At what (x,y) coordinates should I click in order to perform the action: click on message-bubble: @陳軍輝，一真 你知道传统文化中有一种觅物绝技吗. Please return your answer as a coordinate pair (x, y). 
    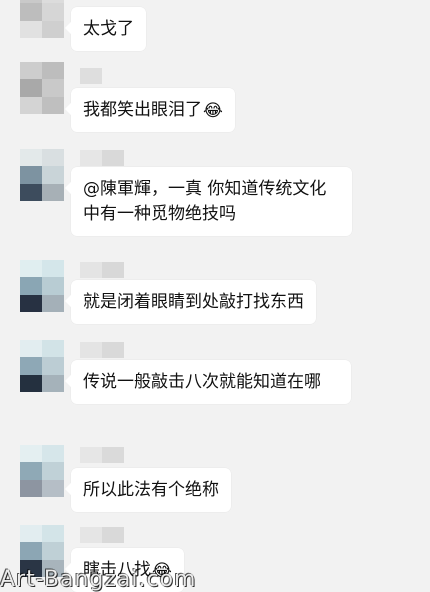
    Looking at the image, I should click on (208, 201).